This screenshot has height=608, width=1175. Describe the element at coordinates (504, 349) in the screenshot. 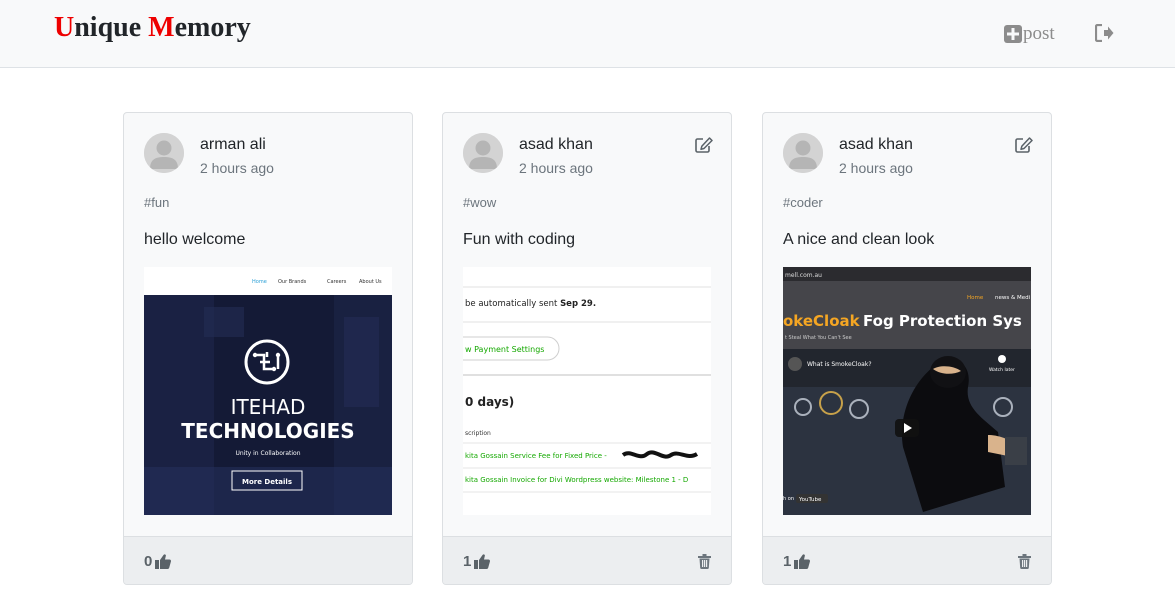

I see `svg-text: w Payment Settings` at that location.